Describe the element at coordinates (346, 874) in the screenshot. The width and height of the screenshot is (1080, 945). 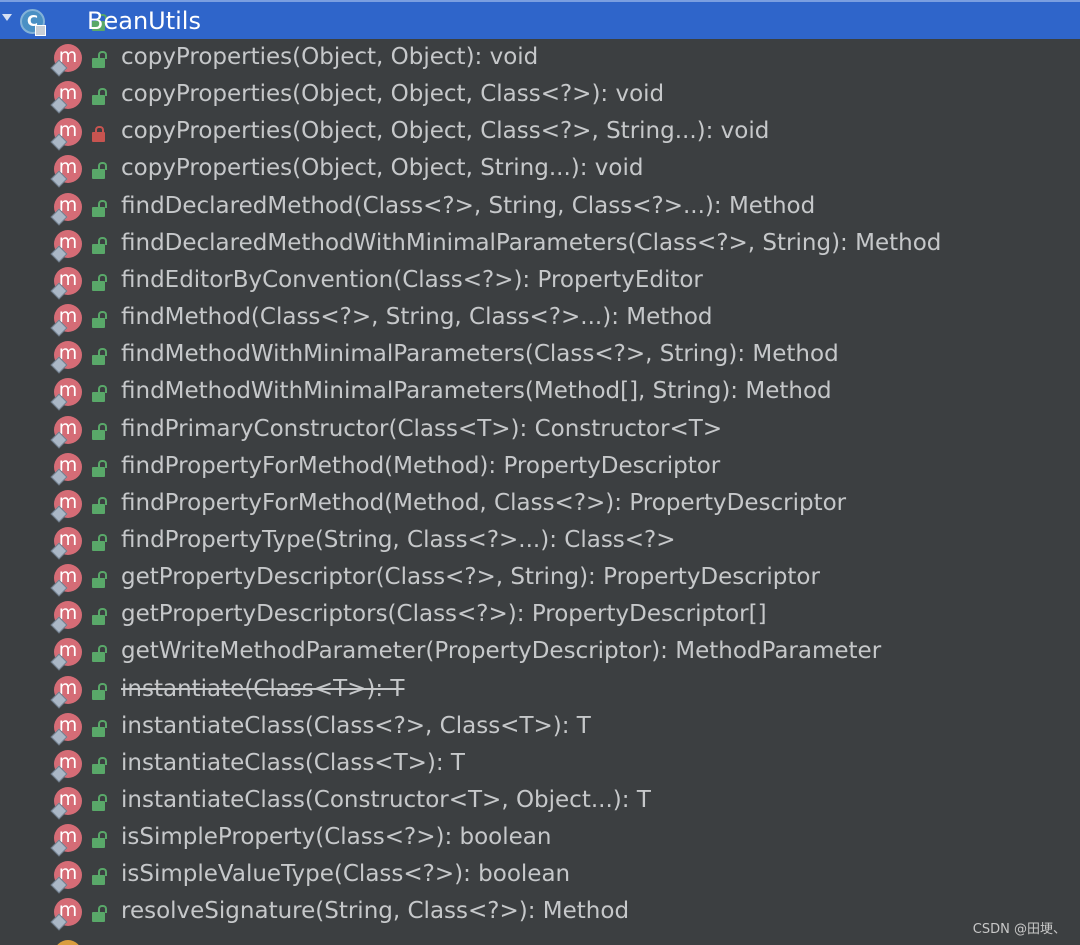
I see `method-signature-label: isSimpleValueType(Class<?>): boolean` at that location.